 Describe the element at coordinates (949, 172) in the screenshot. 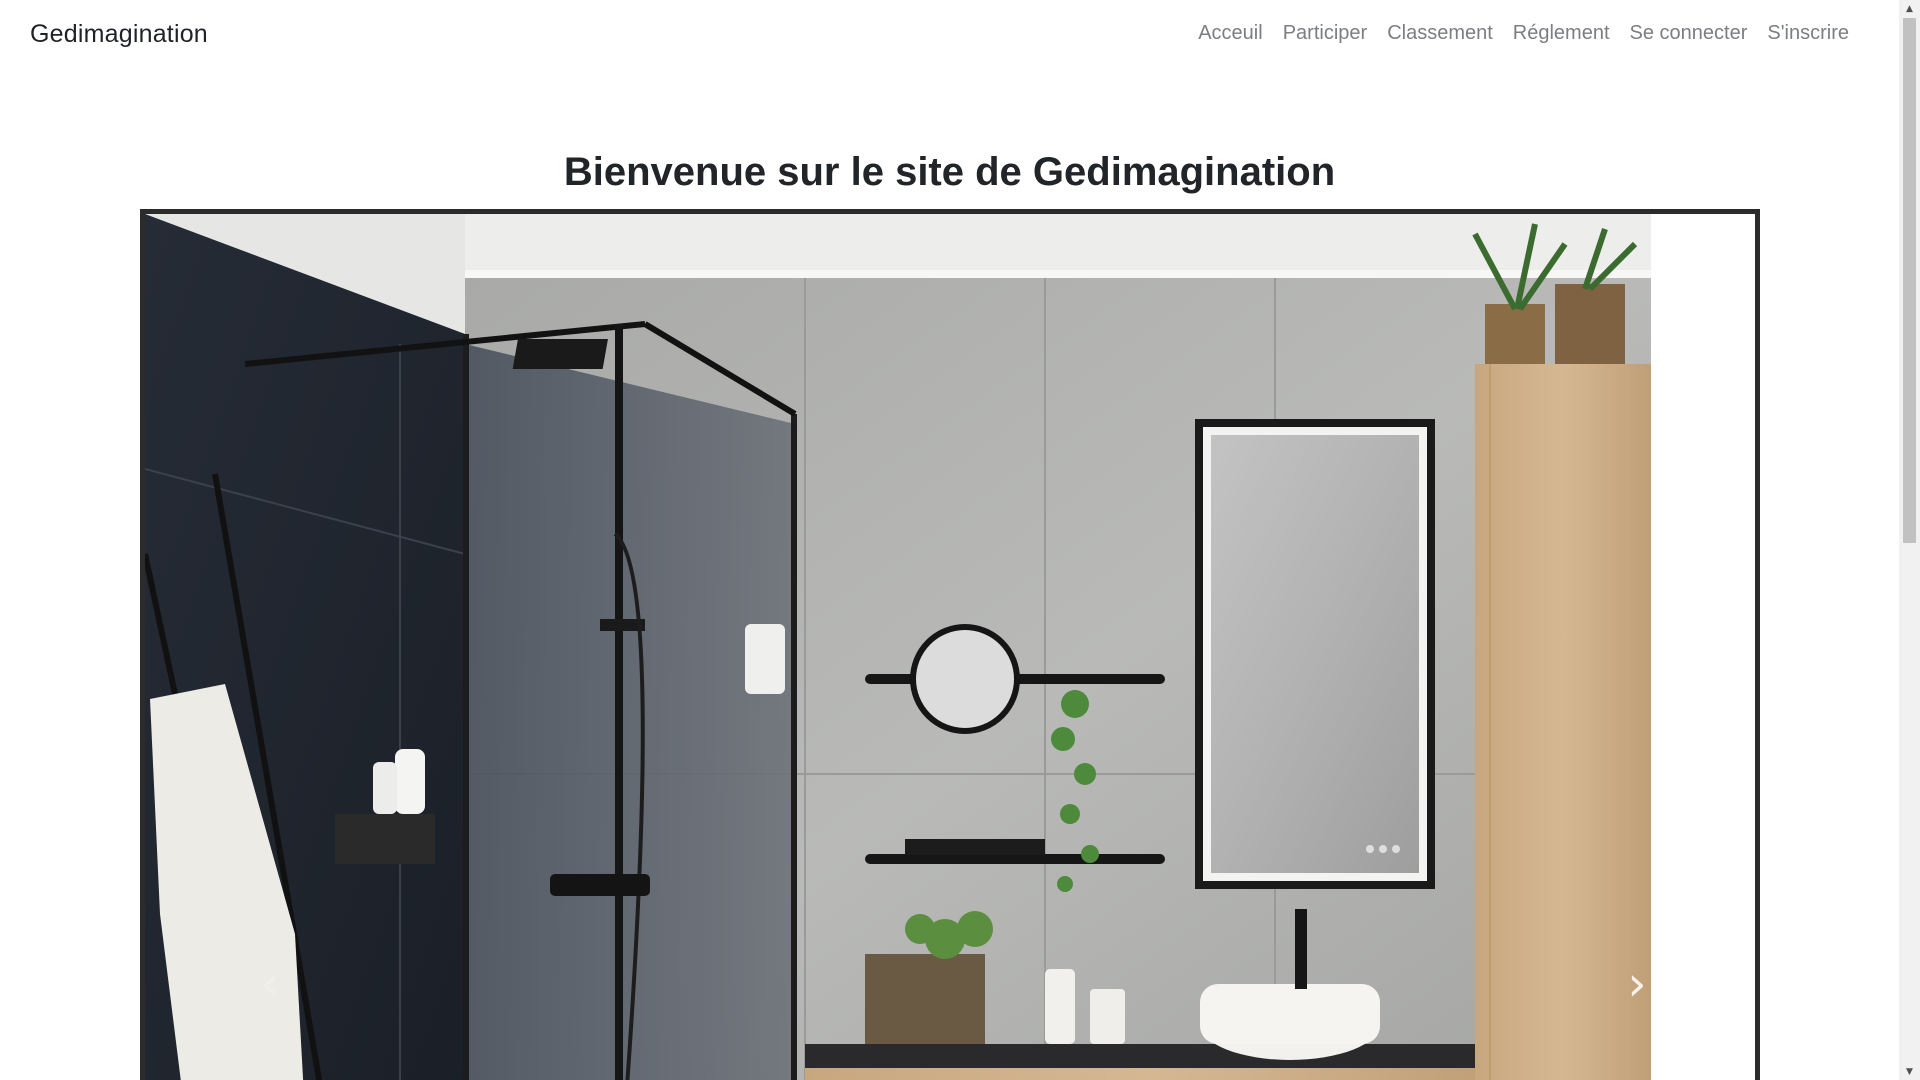

I see `page-title: Bienvenue sur le site de Gedimagination` at that location.